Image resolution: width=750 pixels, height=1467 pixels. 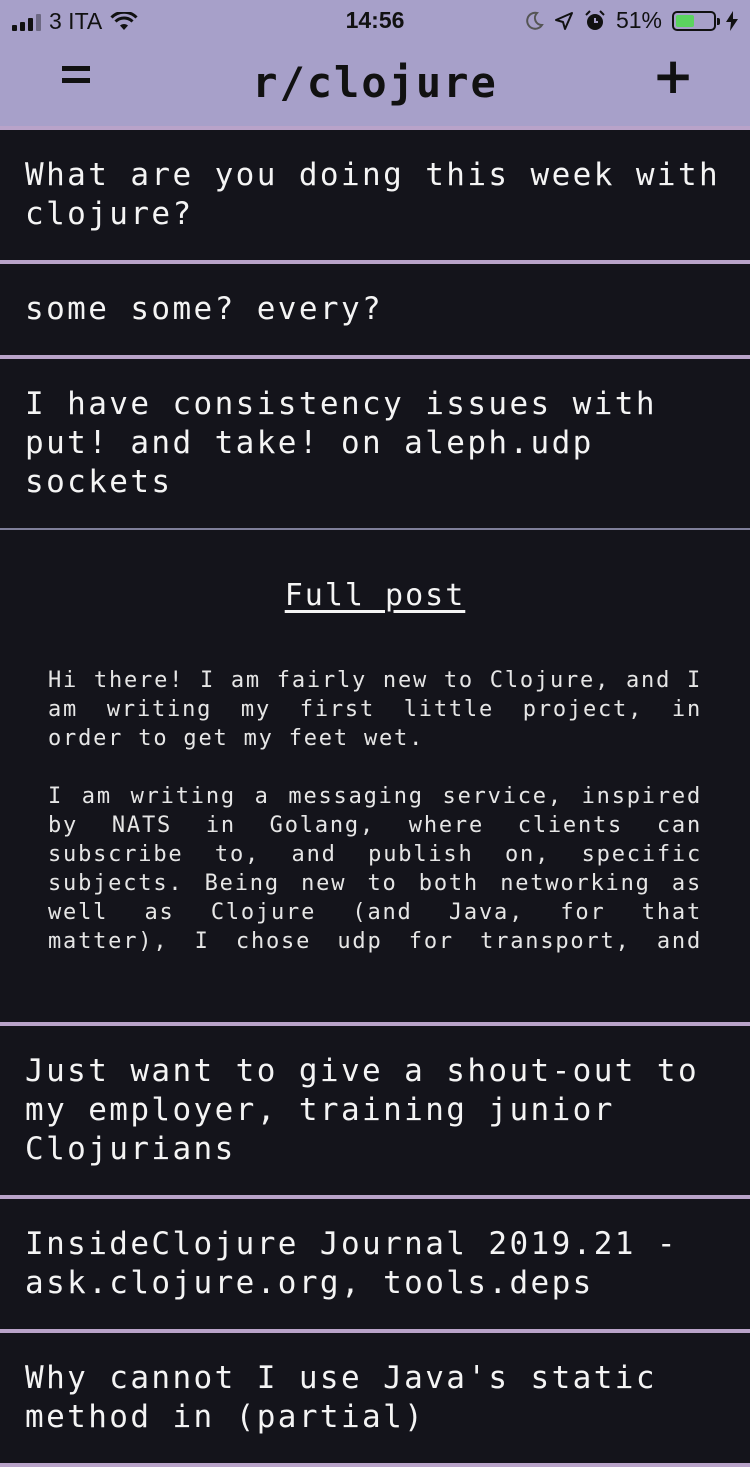 I want to click on battery-percent: 51%, so click(x=638, y=20).